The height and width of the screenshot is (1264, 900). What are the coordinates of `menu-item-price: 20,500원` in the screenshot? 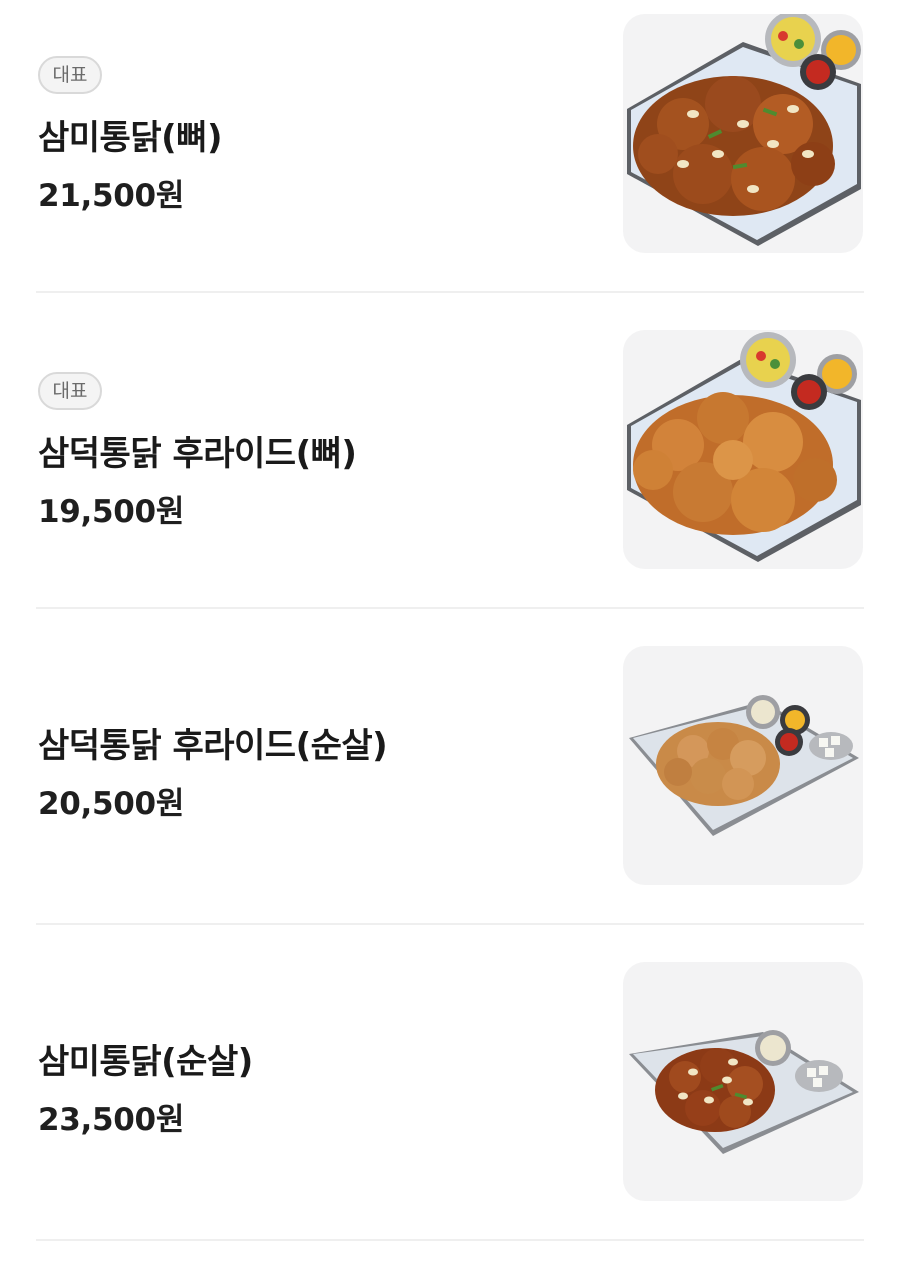 It's located at (111, 804).